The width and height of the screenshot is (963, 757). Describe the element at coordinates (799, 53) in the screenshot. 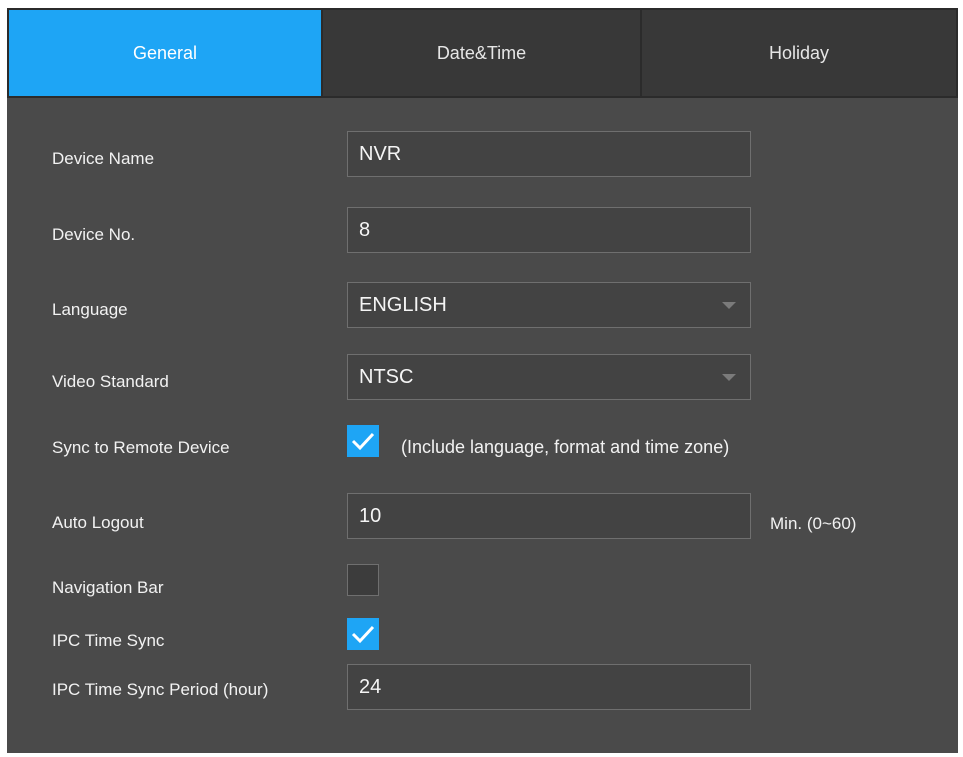

I see `tab-holiday: Holiday` at that location.